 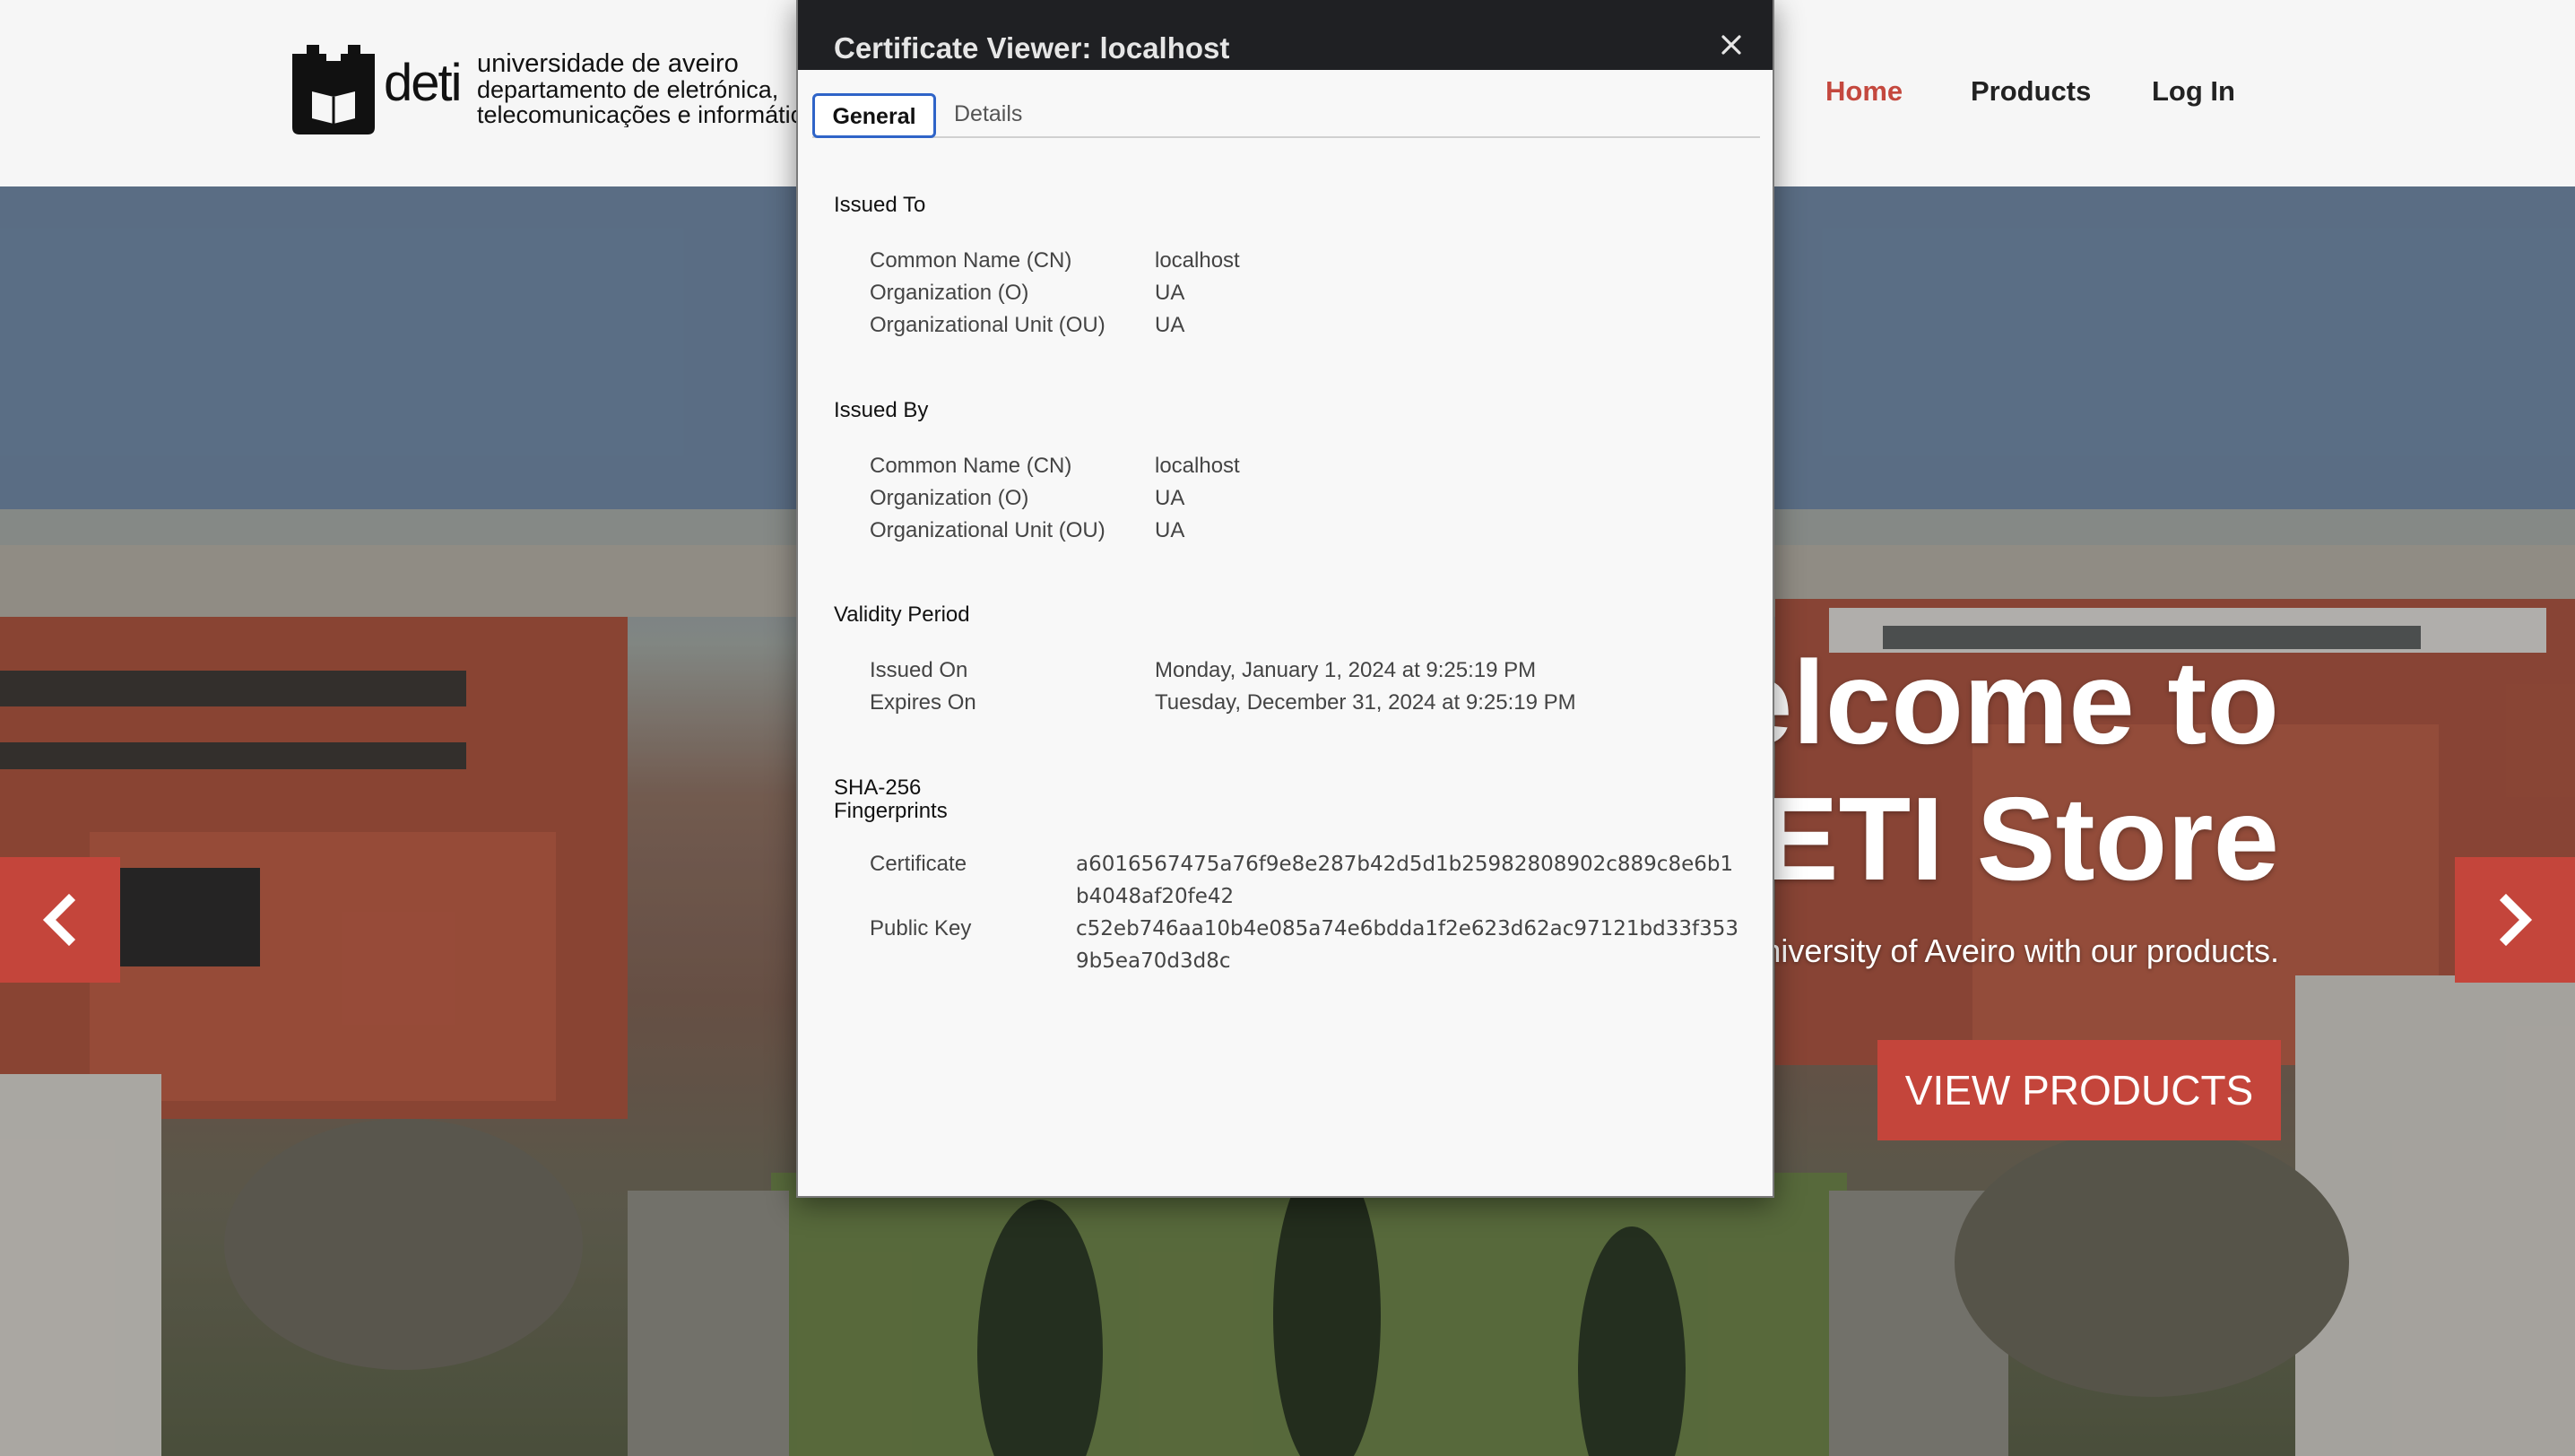 I want to click on issued-by-cn-label: Common Name (CN), so click(x=971, y=466).